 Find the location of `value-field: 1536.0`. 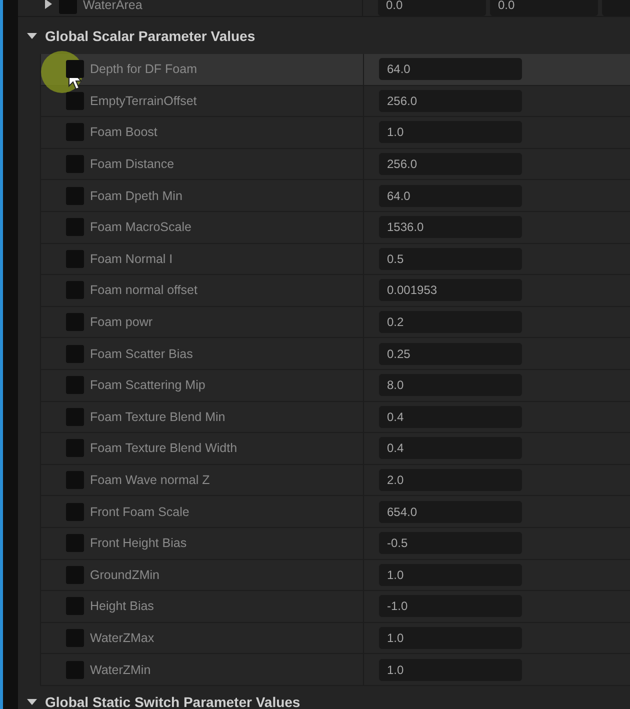

value-field: 1536.0 is located at coordinates (450, 227).